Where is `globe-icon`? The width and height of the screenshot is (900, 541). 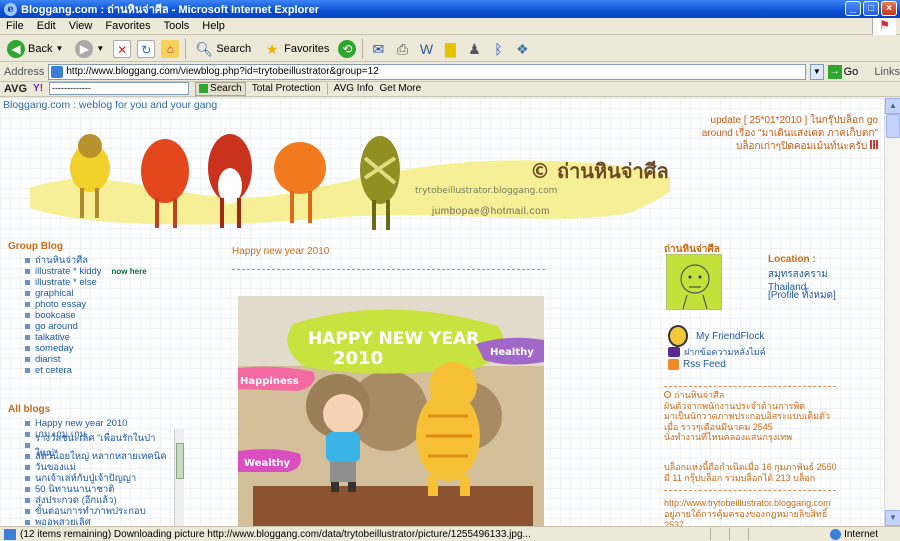
globe-icon is located at coordinates (836, 534).